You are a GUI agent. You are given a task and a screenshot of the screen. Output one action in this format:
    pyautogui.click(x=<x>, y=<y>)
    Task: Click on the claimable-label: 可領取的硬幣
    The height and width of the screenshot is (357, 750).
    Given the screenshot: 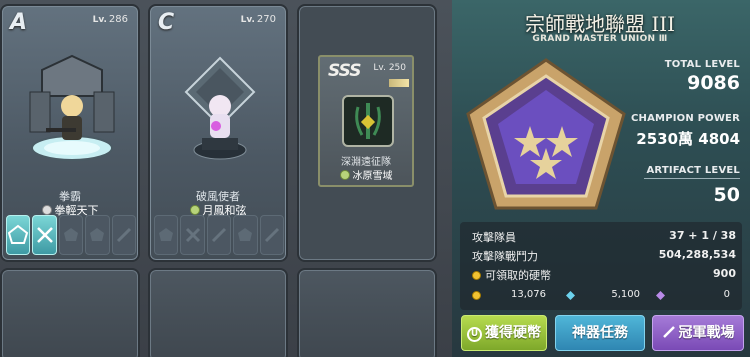 What is the action you would take?
    pyautogui.click(x=511, y=275)
    